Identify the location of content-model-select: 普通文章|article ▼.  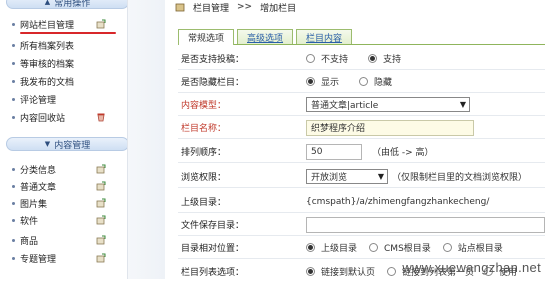
(388, 104).